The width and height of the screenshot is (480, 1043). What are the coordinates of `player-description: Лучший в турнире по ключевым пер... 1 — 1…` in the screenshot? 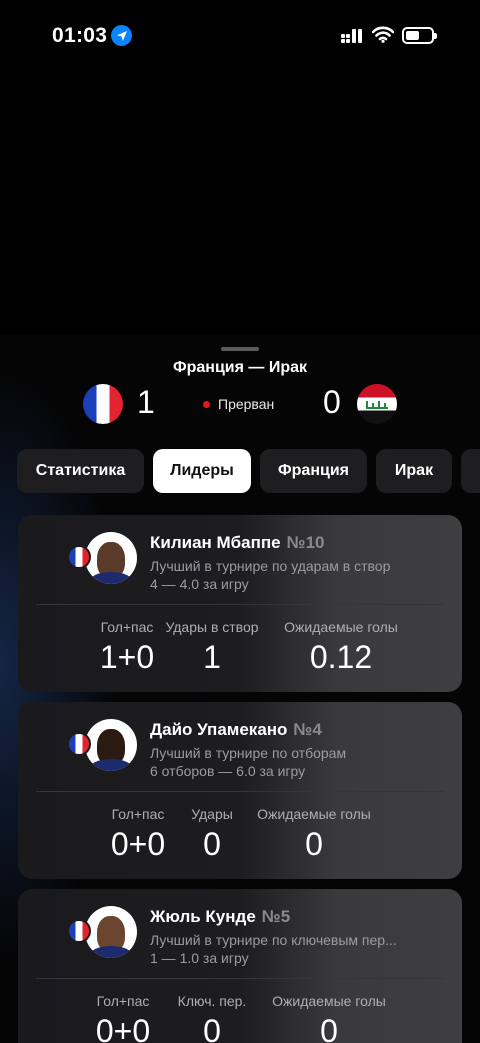 It's located at (273, 949).